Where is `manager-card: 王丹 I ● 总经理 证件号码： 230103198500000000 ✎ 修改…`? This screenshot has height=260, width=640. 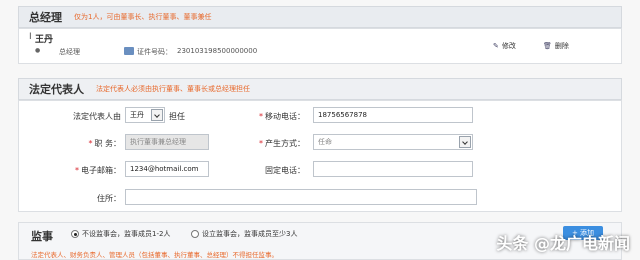
manager-card: 王丹 I ● 总经理 证件号码： 230103198500000000 ✎ 修改… is located at coordinates (320, 46).